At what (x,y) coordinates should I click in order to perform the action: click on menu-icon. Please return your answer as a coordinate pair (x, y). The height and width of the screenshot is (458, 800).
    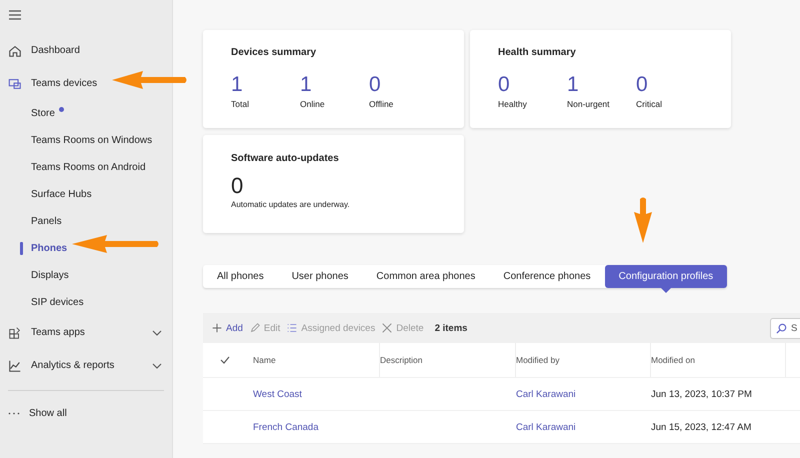
    Looking at the image, I should click on (15, 15).